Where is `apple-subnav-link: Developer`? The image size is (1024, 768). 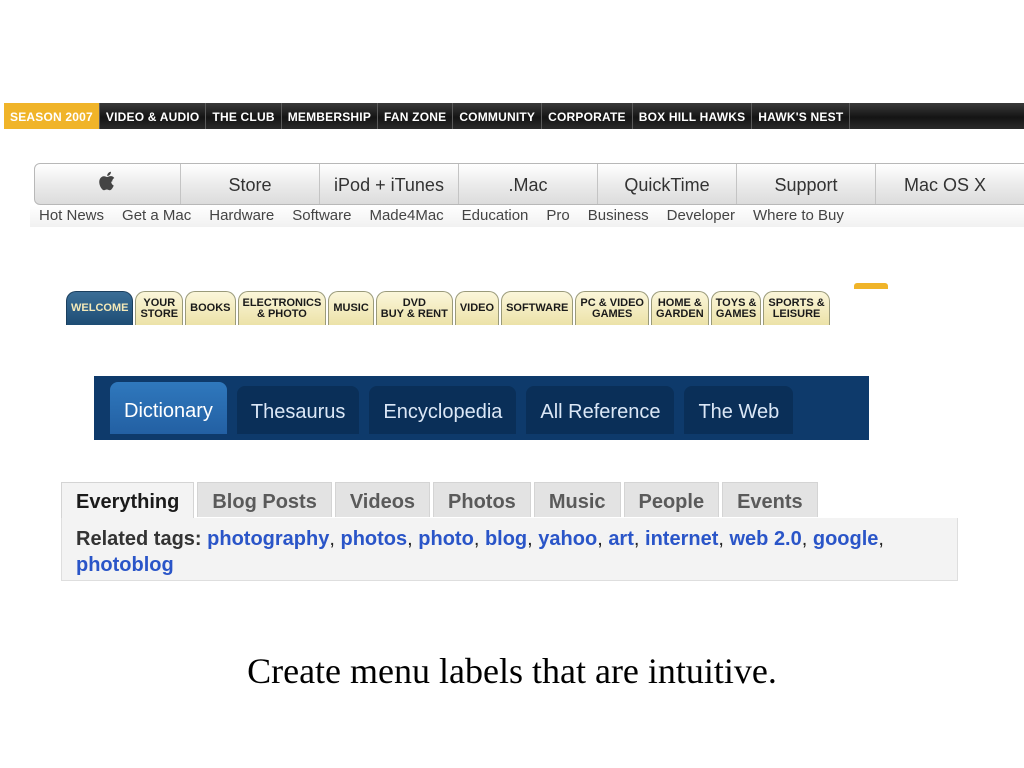 apple-subnav-link: Developer is located at coordinates (701, 216).